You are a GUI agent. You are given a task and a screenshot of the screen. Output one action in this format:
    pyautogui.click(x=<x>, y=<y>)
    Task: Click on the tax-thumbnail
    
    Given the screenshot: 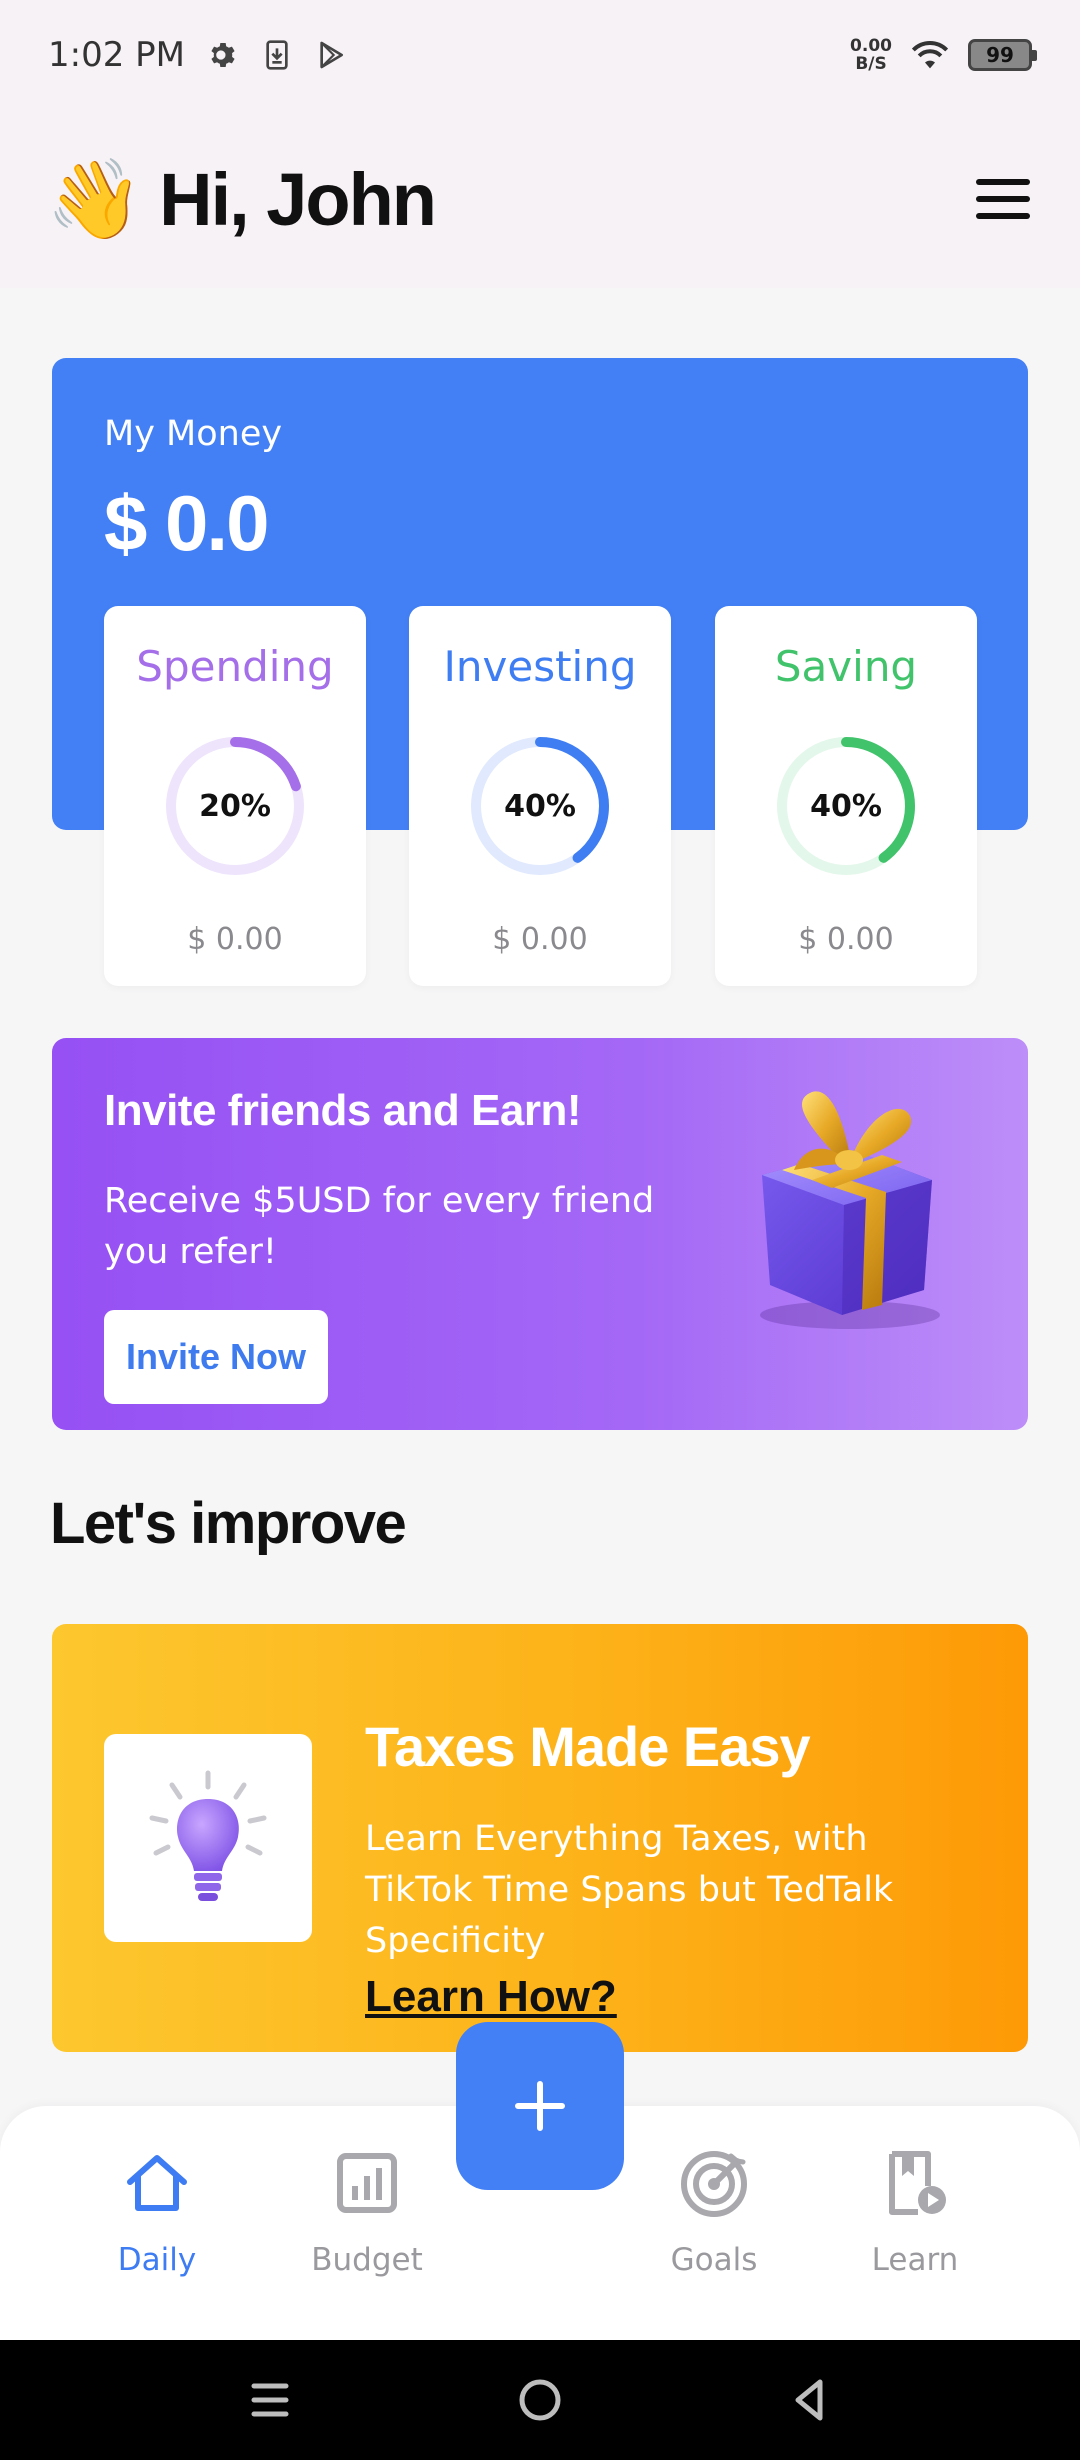 What is the action you would take?
    pyautogui.click(x=208, y=1838)
    